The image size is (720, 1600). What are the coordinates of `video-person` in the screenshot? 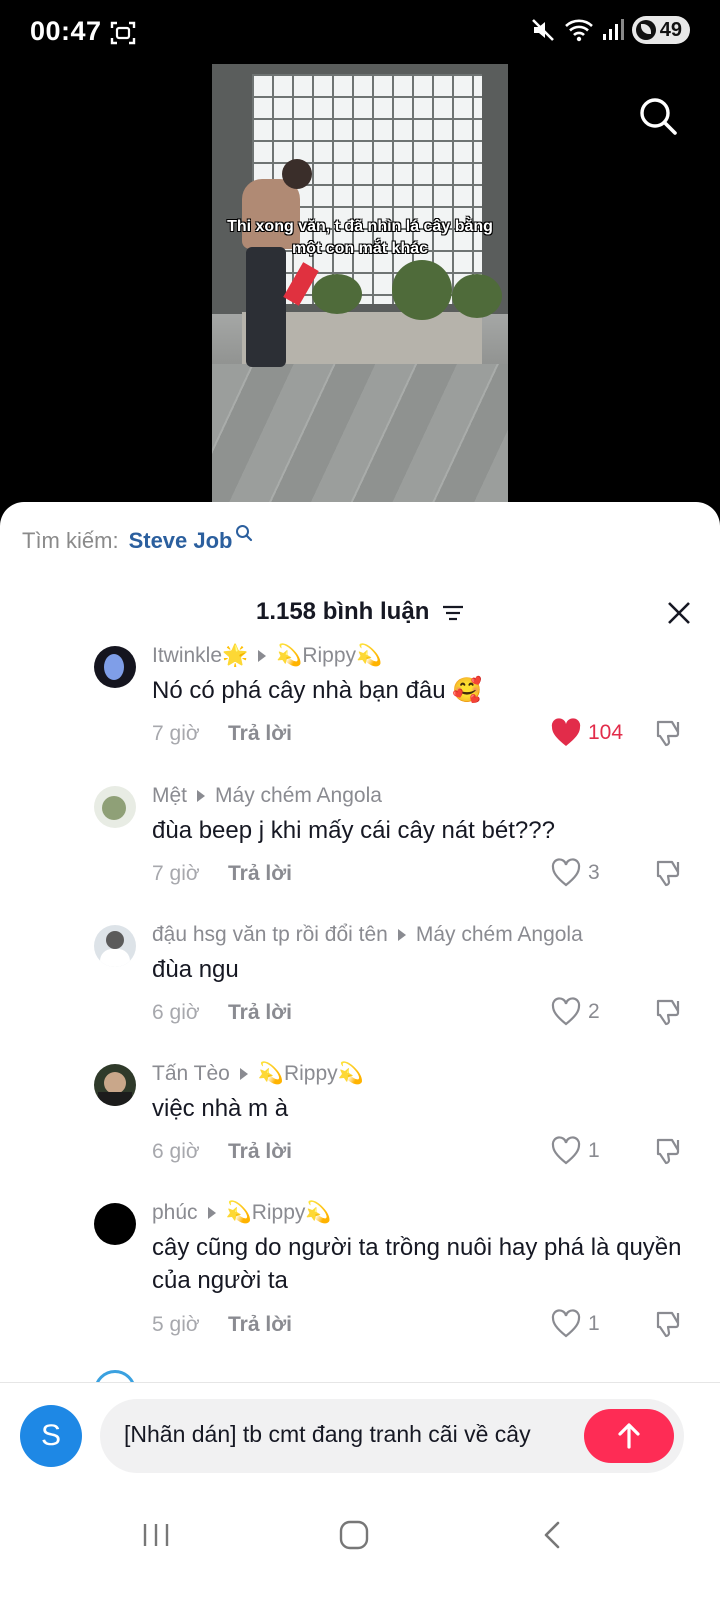 It's located at (272, 269).